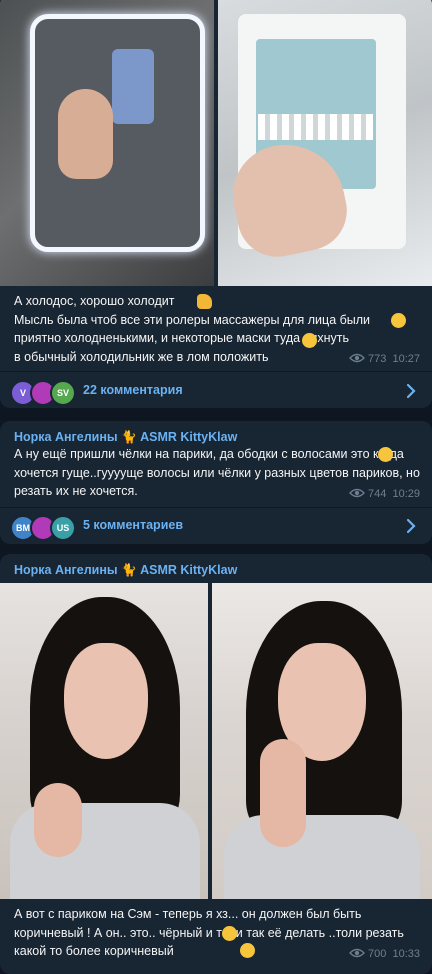 Image resolution: width=432 pixels, height=974 pixels. What do you see at coordinates (322, 857) in the screenshot?
I see `shirt-illustration` at bounding box center [322, 857].